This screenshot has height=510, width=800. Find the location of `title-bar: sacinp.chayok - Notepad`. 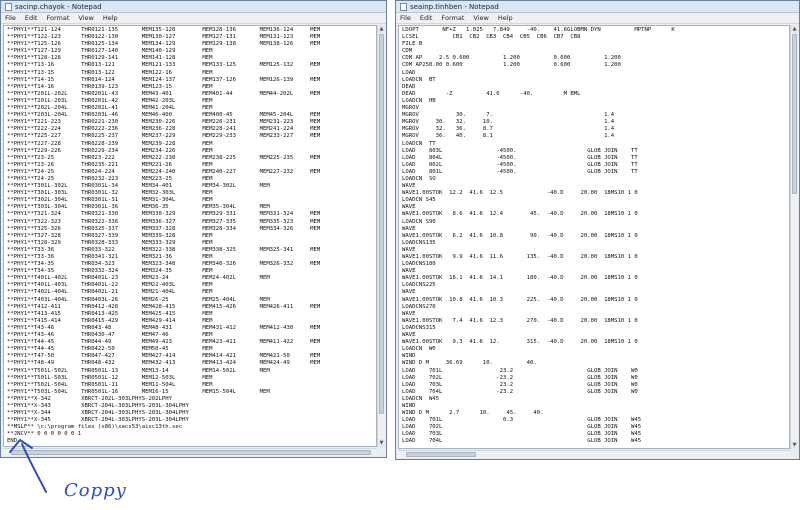

title-bar: sacinp.chayok - Notepad is located at coordinates (193, 7).